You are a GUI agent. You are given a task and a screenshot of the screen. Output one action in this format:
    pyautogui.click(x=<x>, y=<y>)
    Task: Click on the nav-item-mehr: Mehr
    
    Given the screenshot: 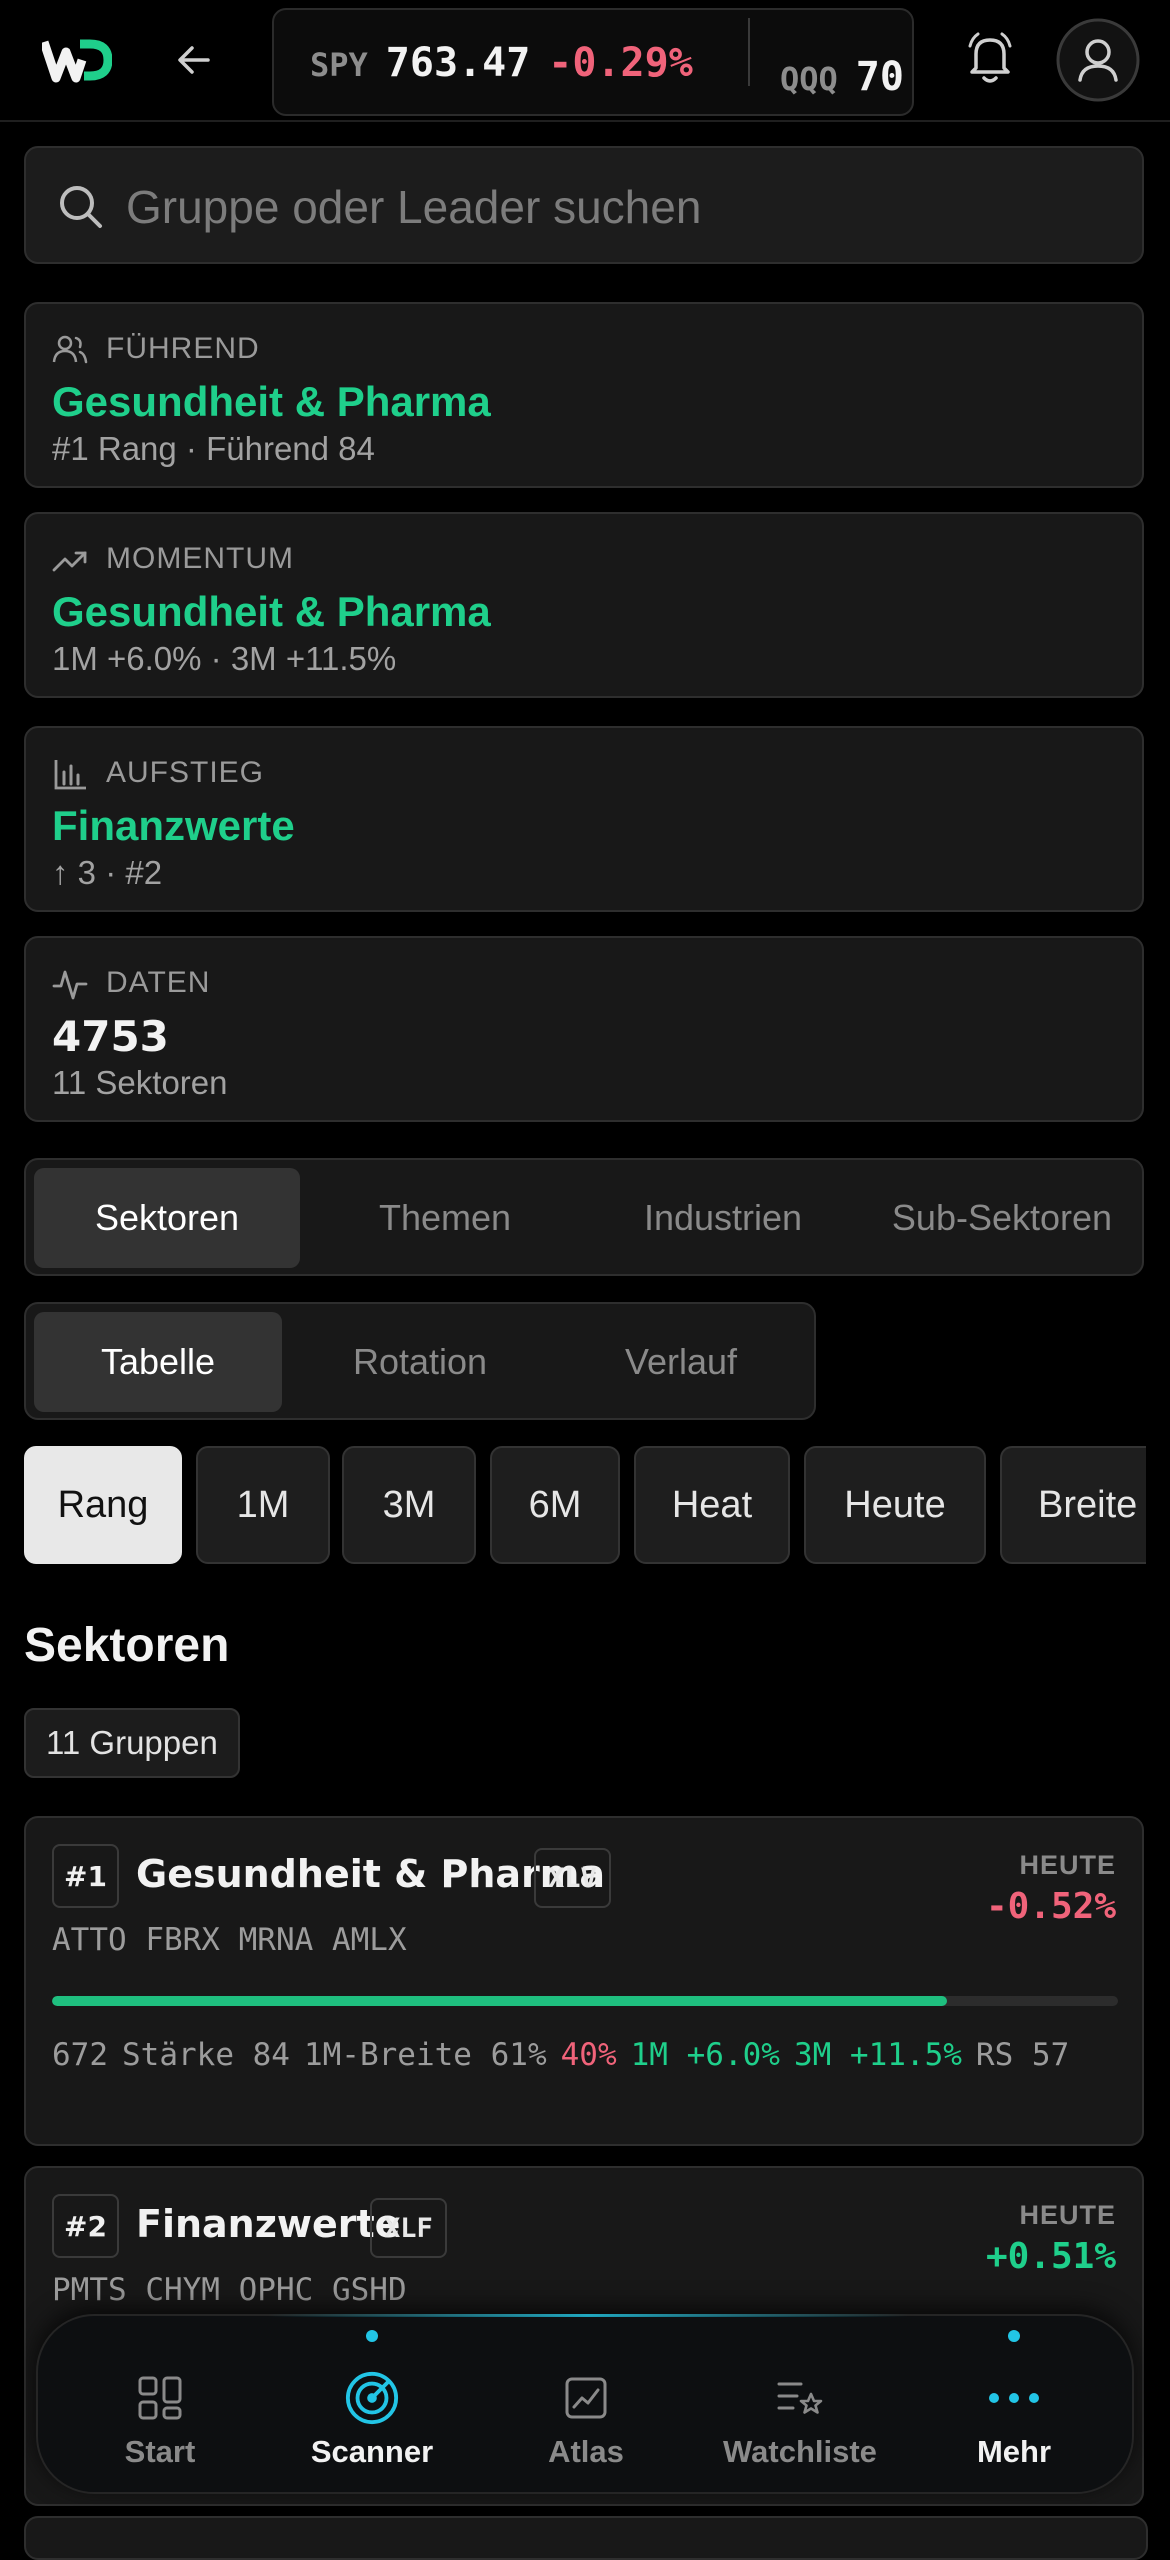 What is the action you would take?
    pyautogui.click(x=1014, y=2406)
    